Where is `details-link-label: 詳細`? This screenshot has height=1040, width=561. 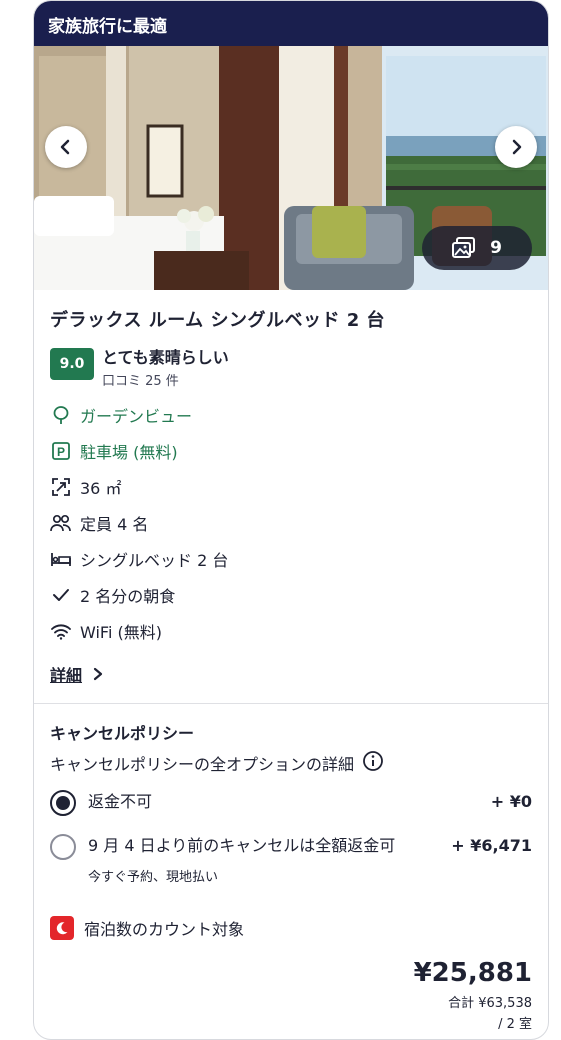 details-link-label: 詳細 is located at coordinates (66, 675).